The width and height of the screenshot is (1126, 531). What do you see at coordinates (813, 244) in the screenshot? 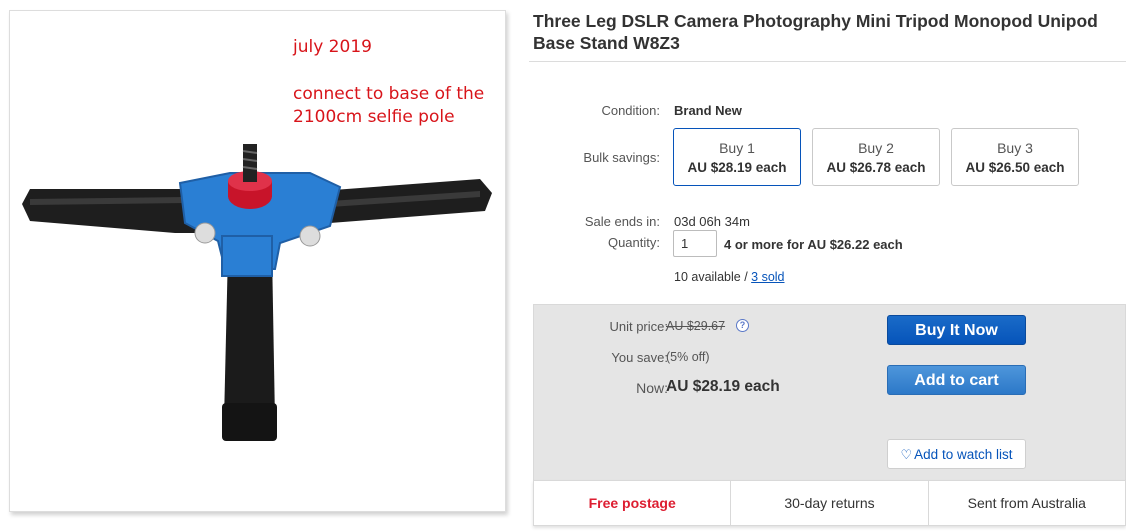
I see `quantity-offer: 4 or more for AU $26.22 each` at bounding box center [813, 244].